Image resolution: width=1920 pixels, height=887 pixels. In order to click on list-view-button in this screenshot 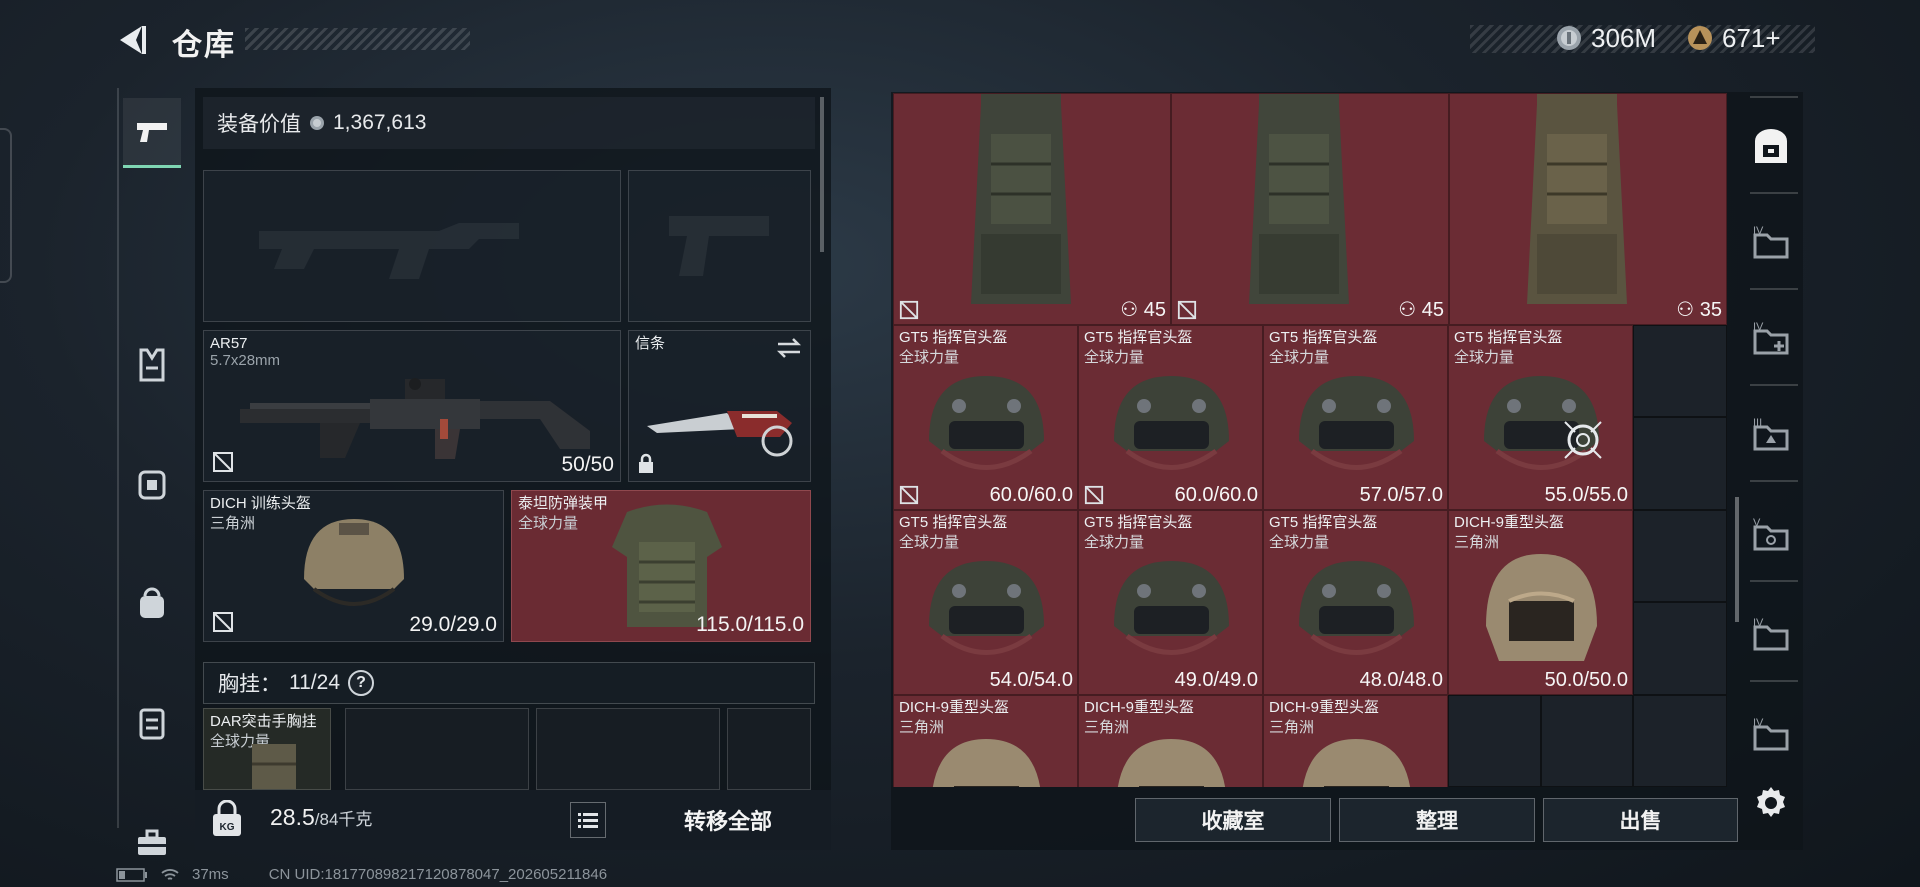, I will do `click(588, 820)`.